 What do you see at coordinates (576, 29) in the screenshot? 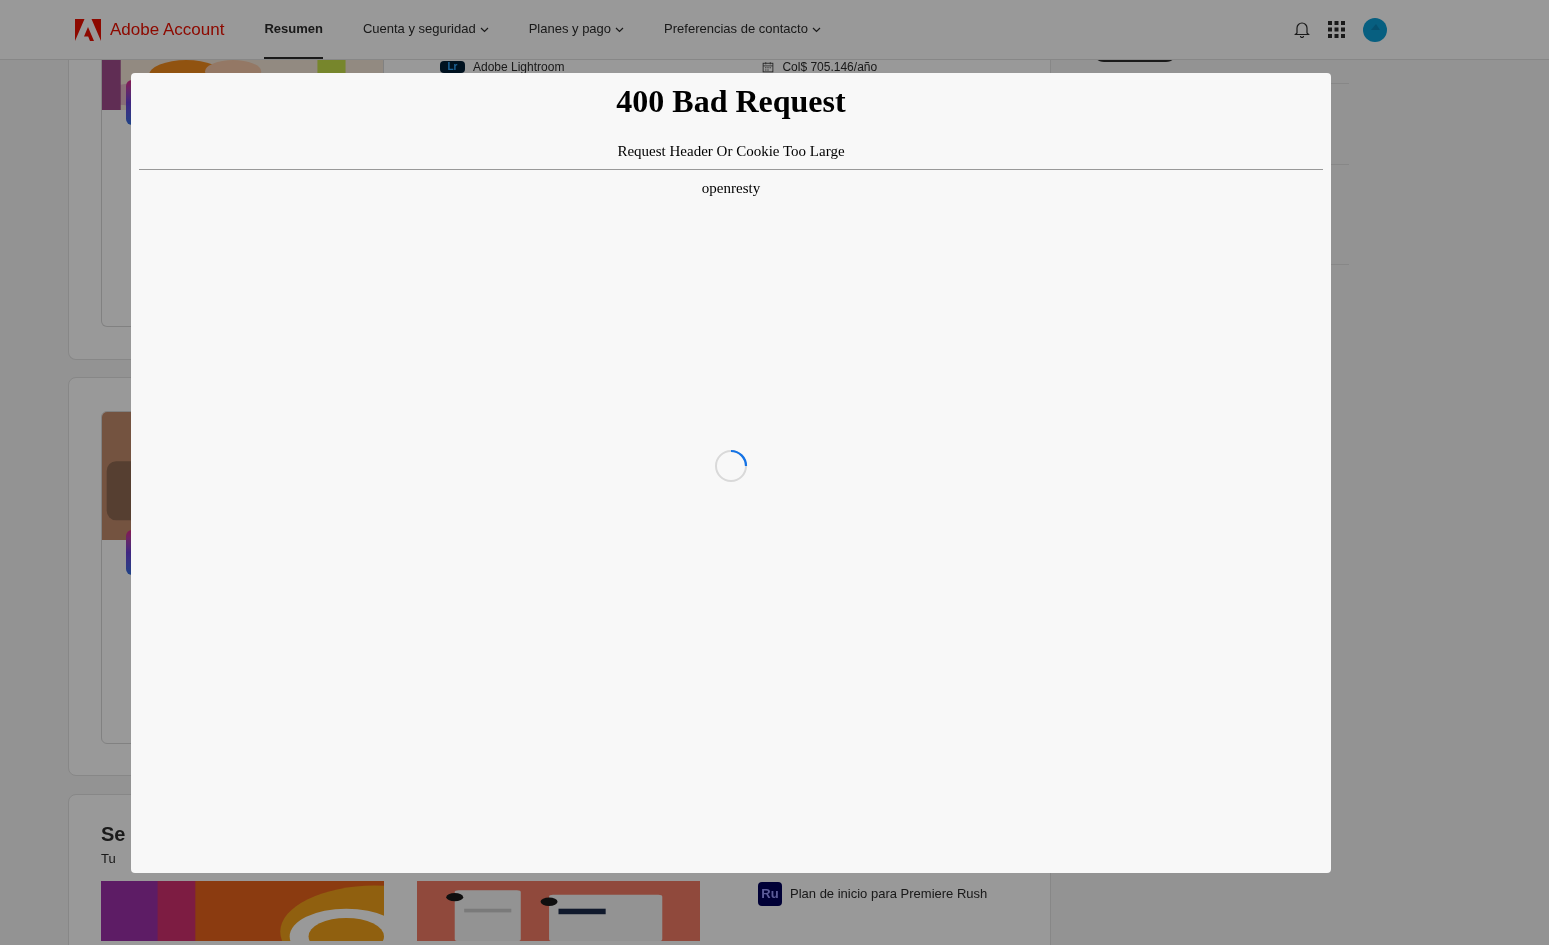
I see `nav-tab: Planes y pago` at bounding box center [576, 29].